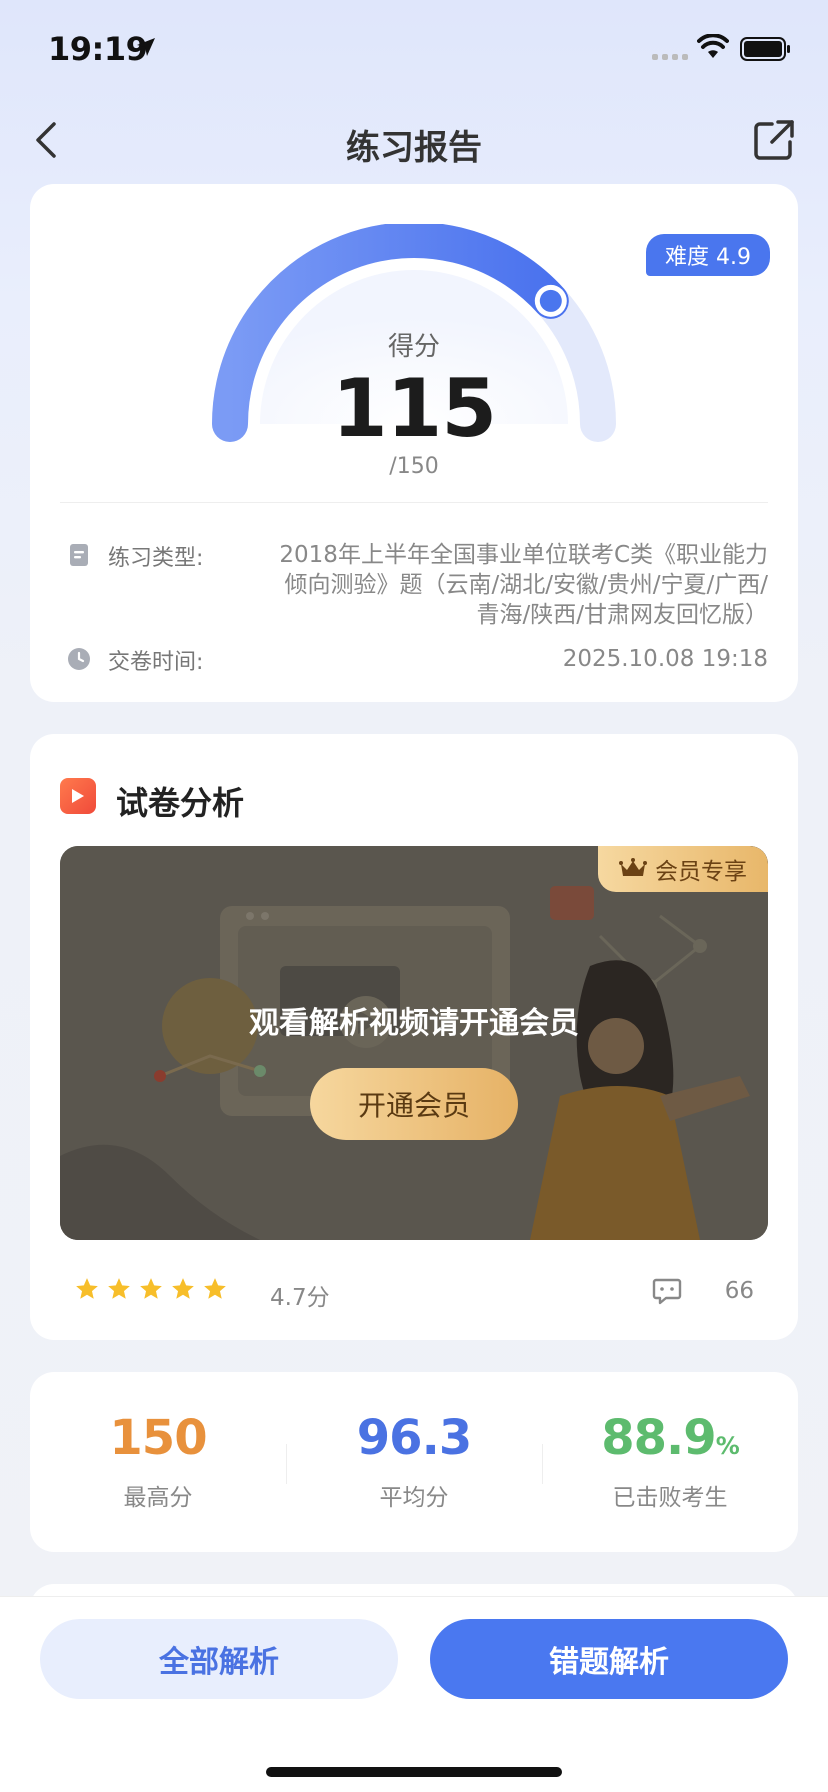 The image size is (828, 1792). What do you see at coordinates (609, 1659) in the screenshot?
I see `wrong-analysis-button: 错题解析` at bounding box center [609, 1659].